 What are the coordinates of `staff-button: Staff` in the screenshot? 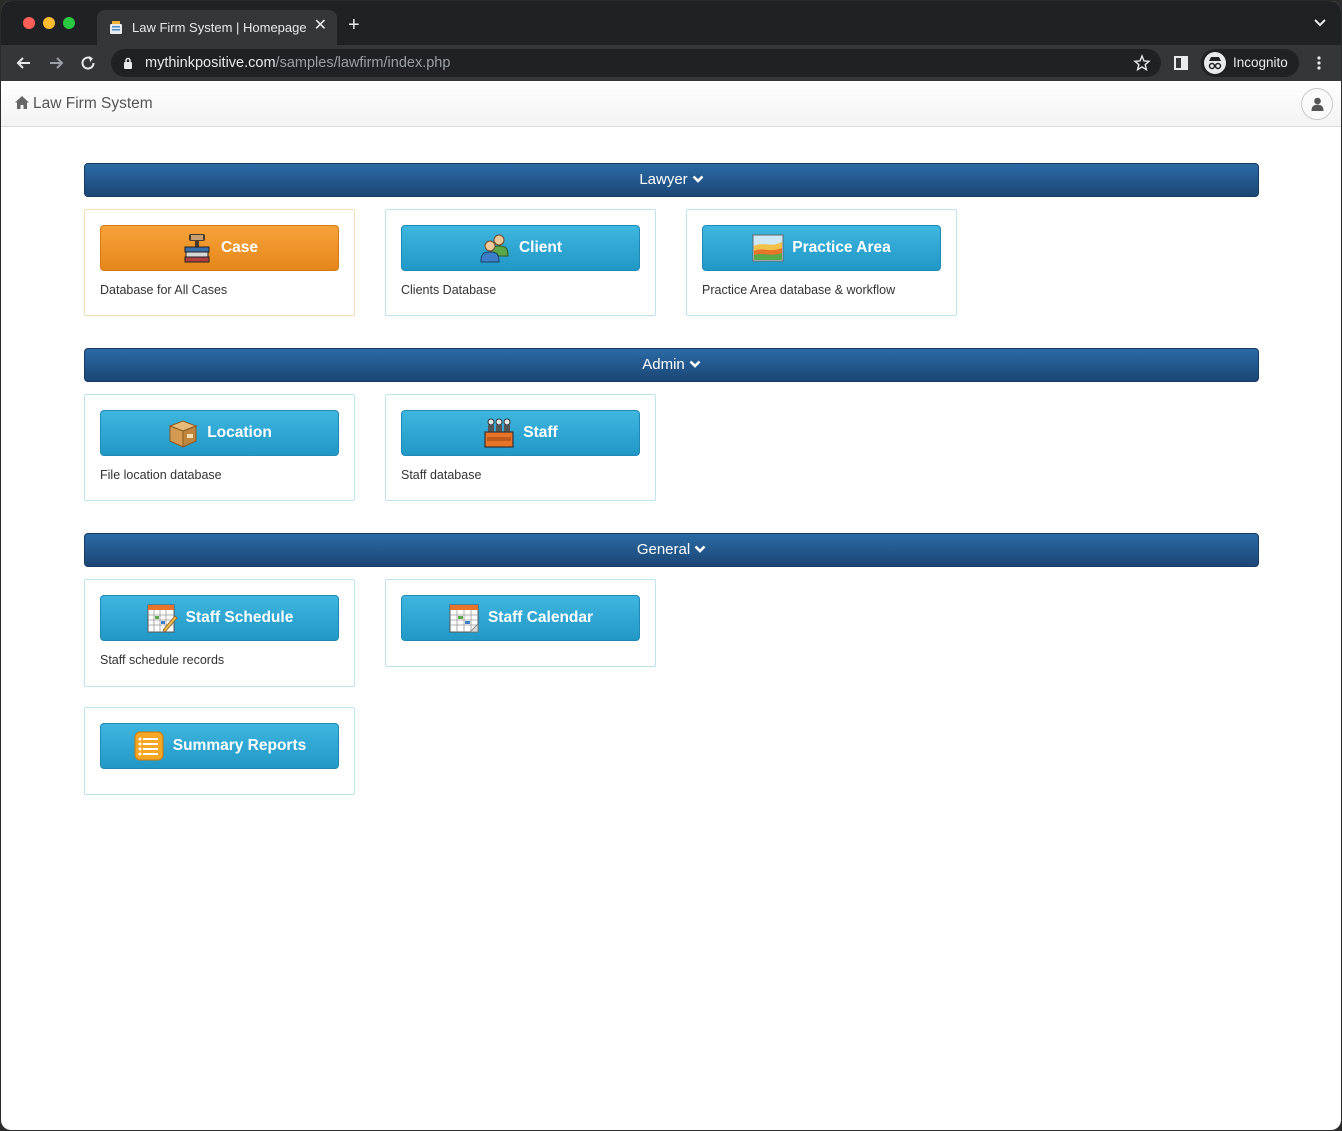 It's located at (520, 433).